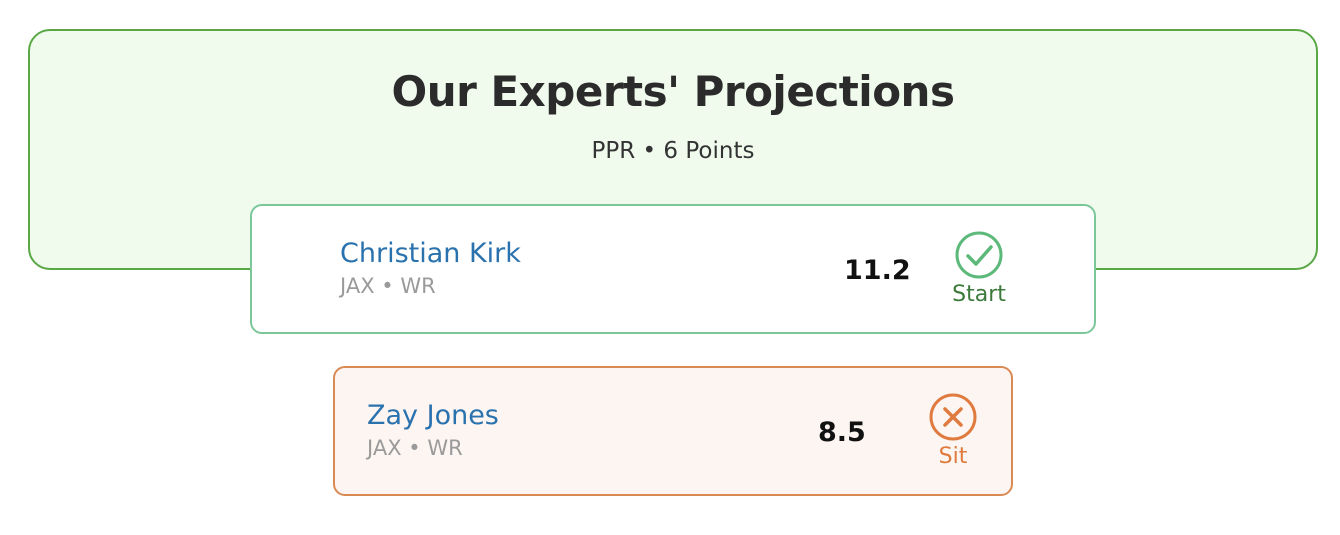 The image size is (1340, 535). Describe the element at coordinates (877, 270) in the screenshot. I see `projected-points: 11.2` at that location.